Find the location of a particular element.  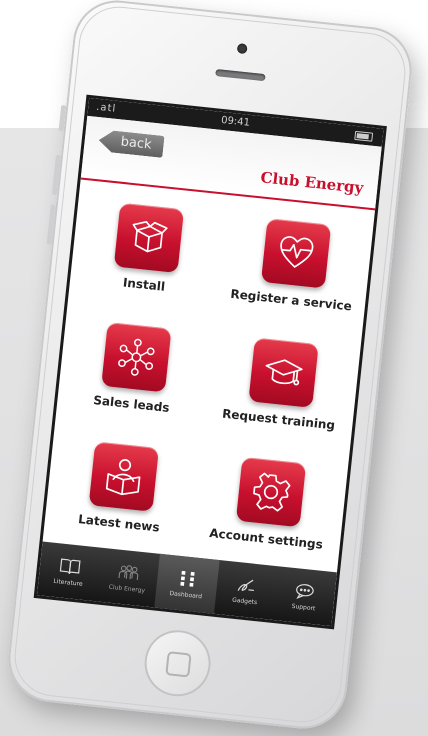

tab-literature: Literature is located at coordinates (69, 571).